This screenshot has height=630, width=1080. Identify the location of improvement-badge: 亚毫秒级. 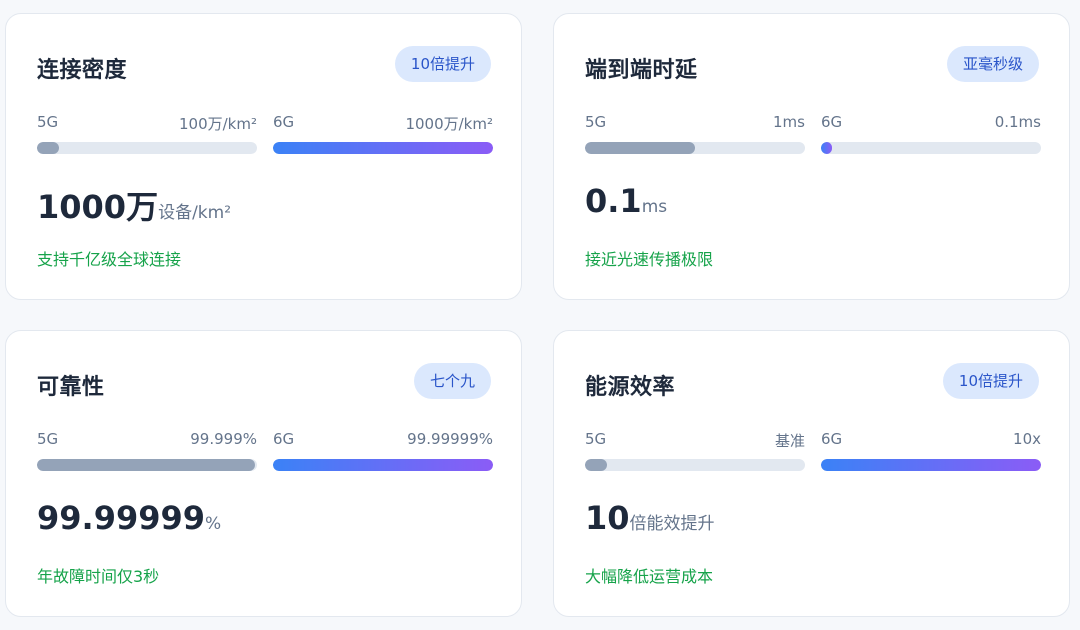
(992, 64).